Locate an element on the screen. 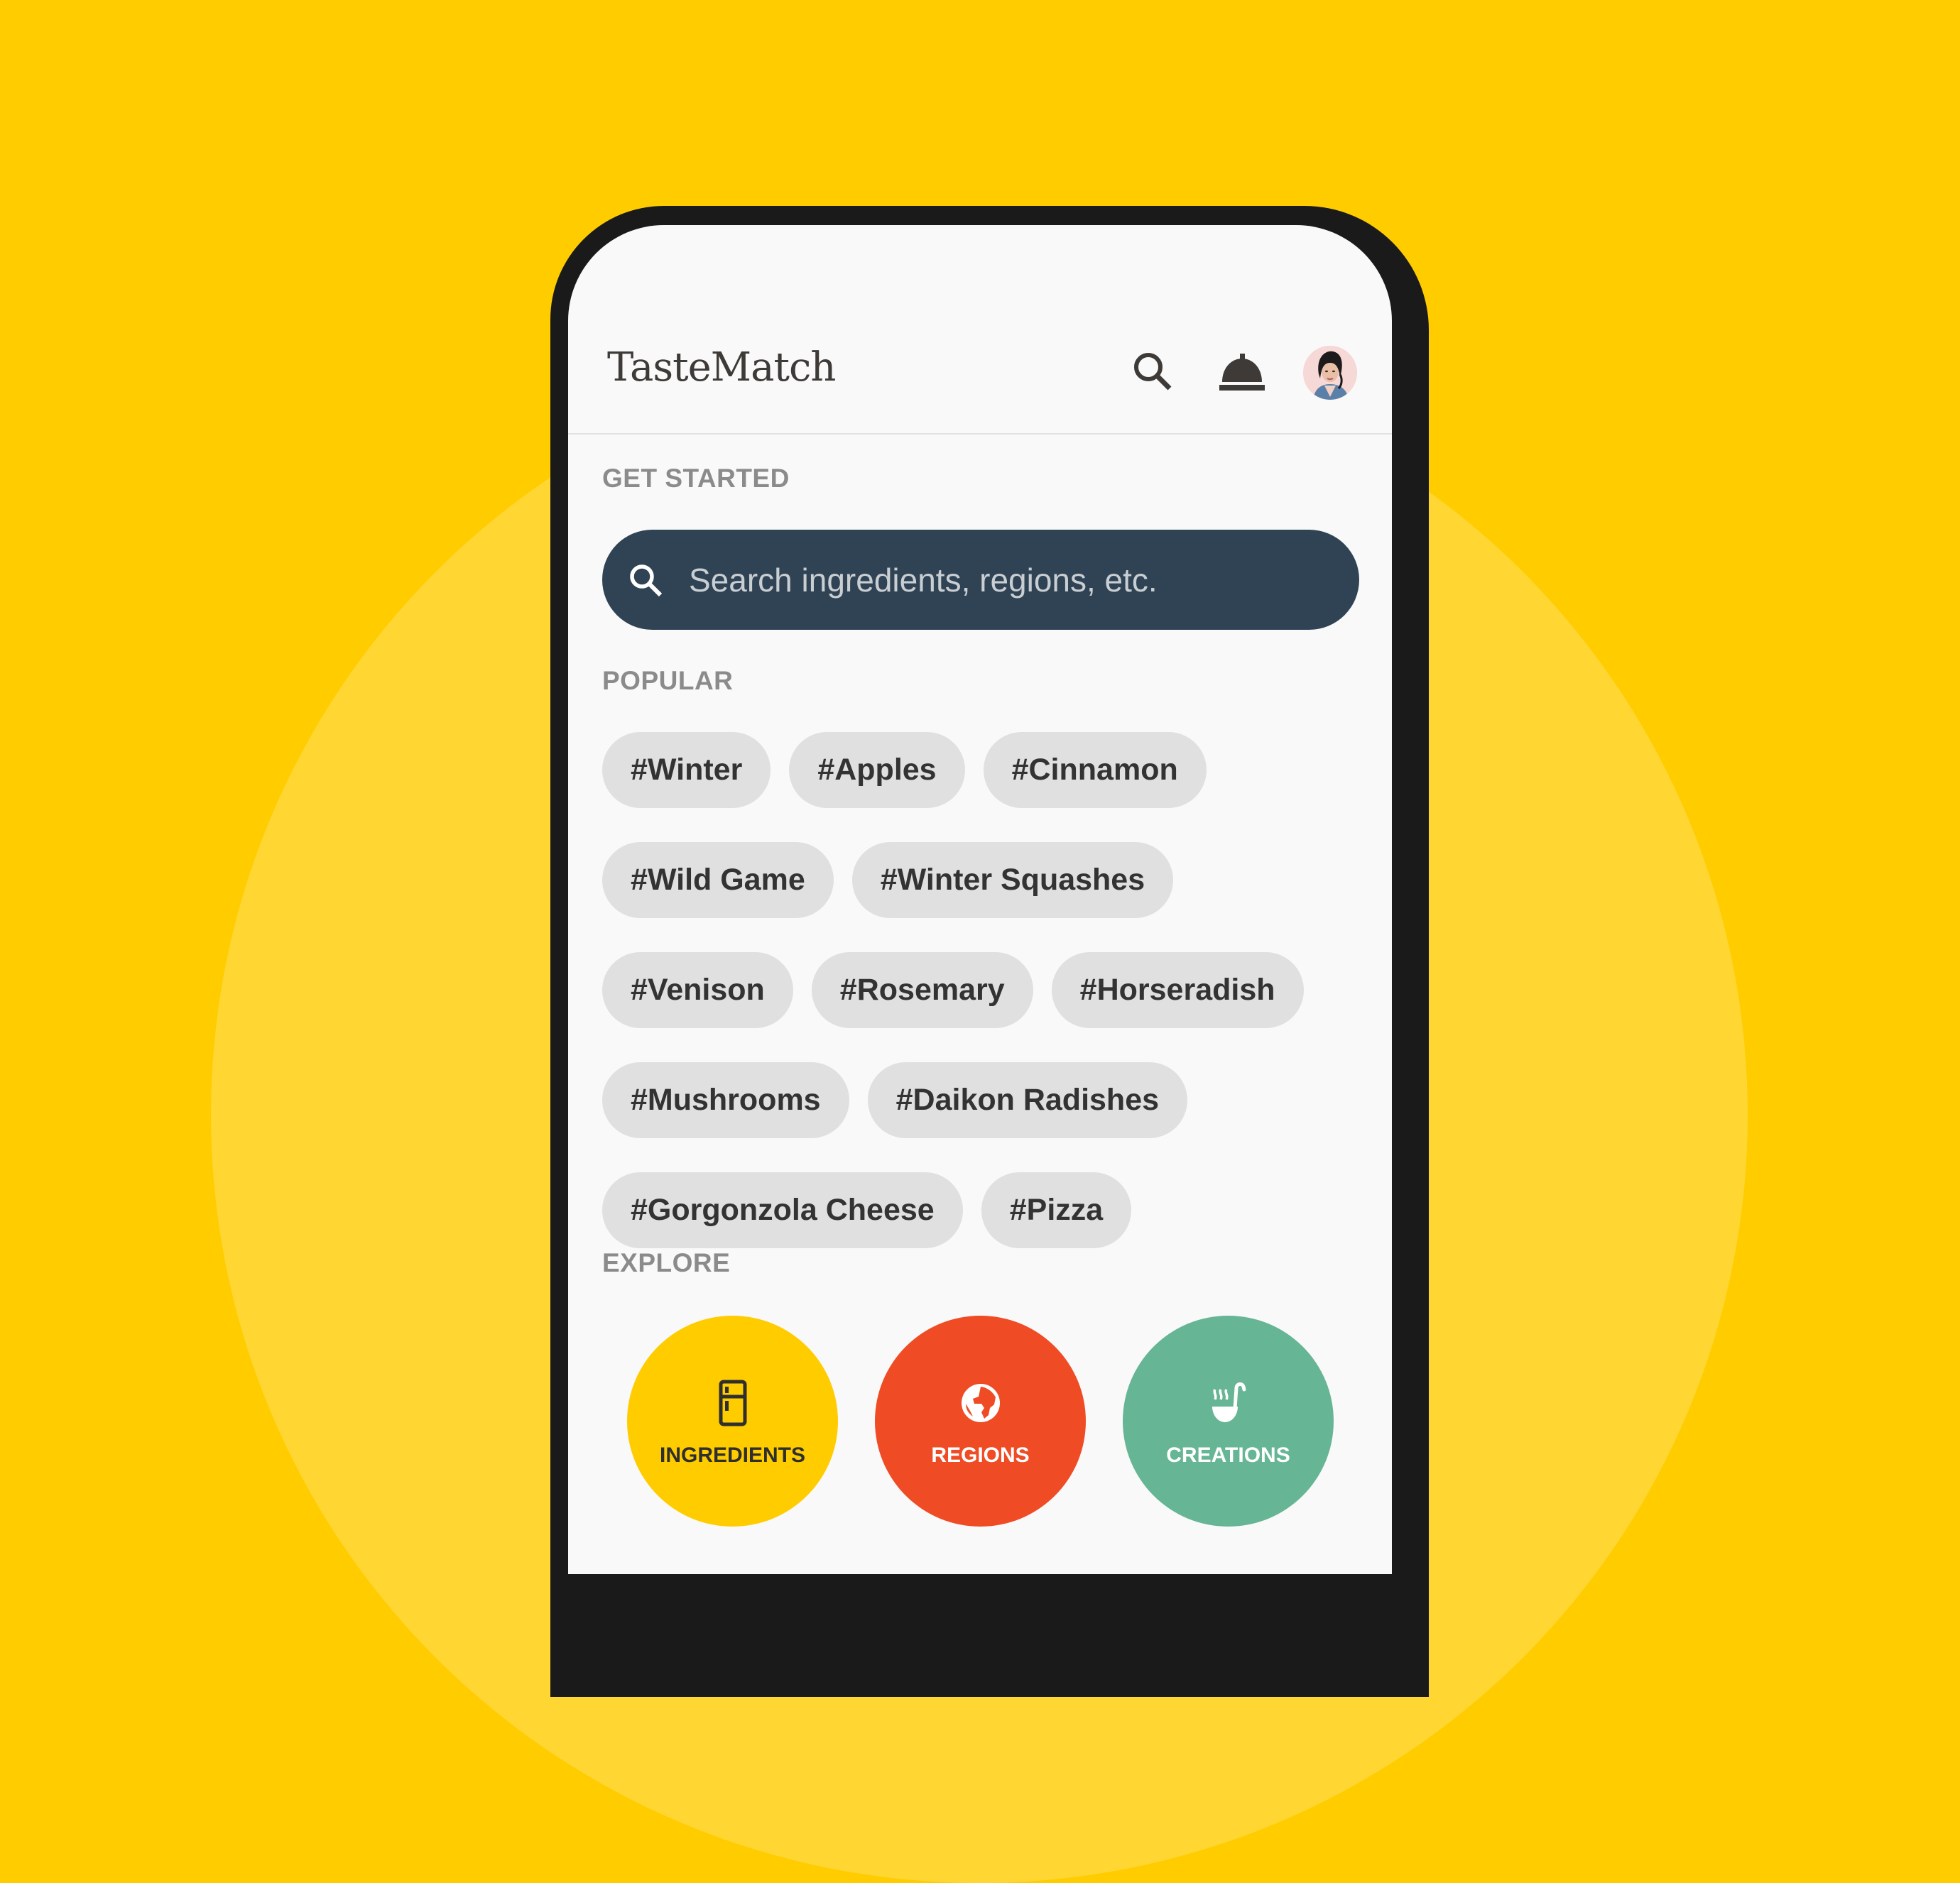 The image size is (1960, 1883). tag-chip: #Winter Squashes is located at coordinates (1012, 880).